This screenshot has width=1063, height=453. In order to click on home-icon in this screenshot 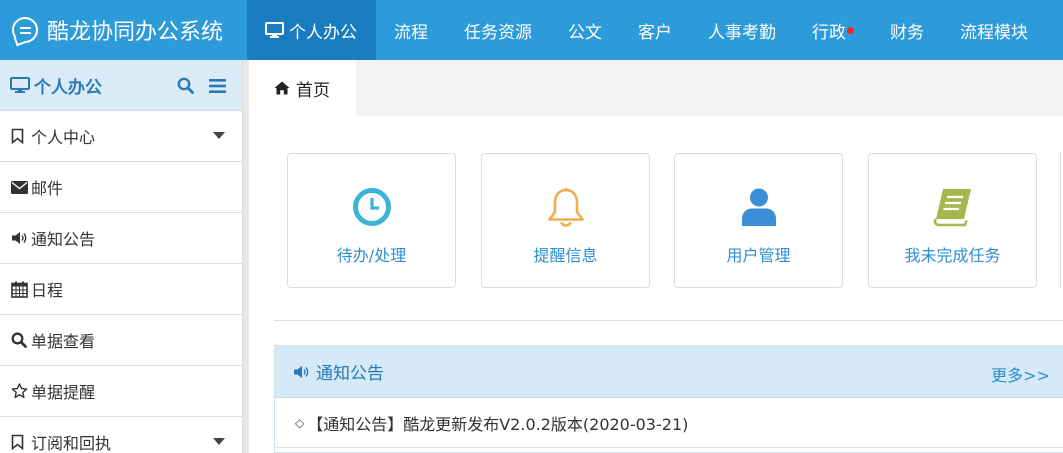, I will do `click(282, 88)`.